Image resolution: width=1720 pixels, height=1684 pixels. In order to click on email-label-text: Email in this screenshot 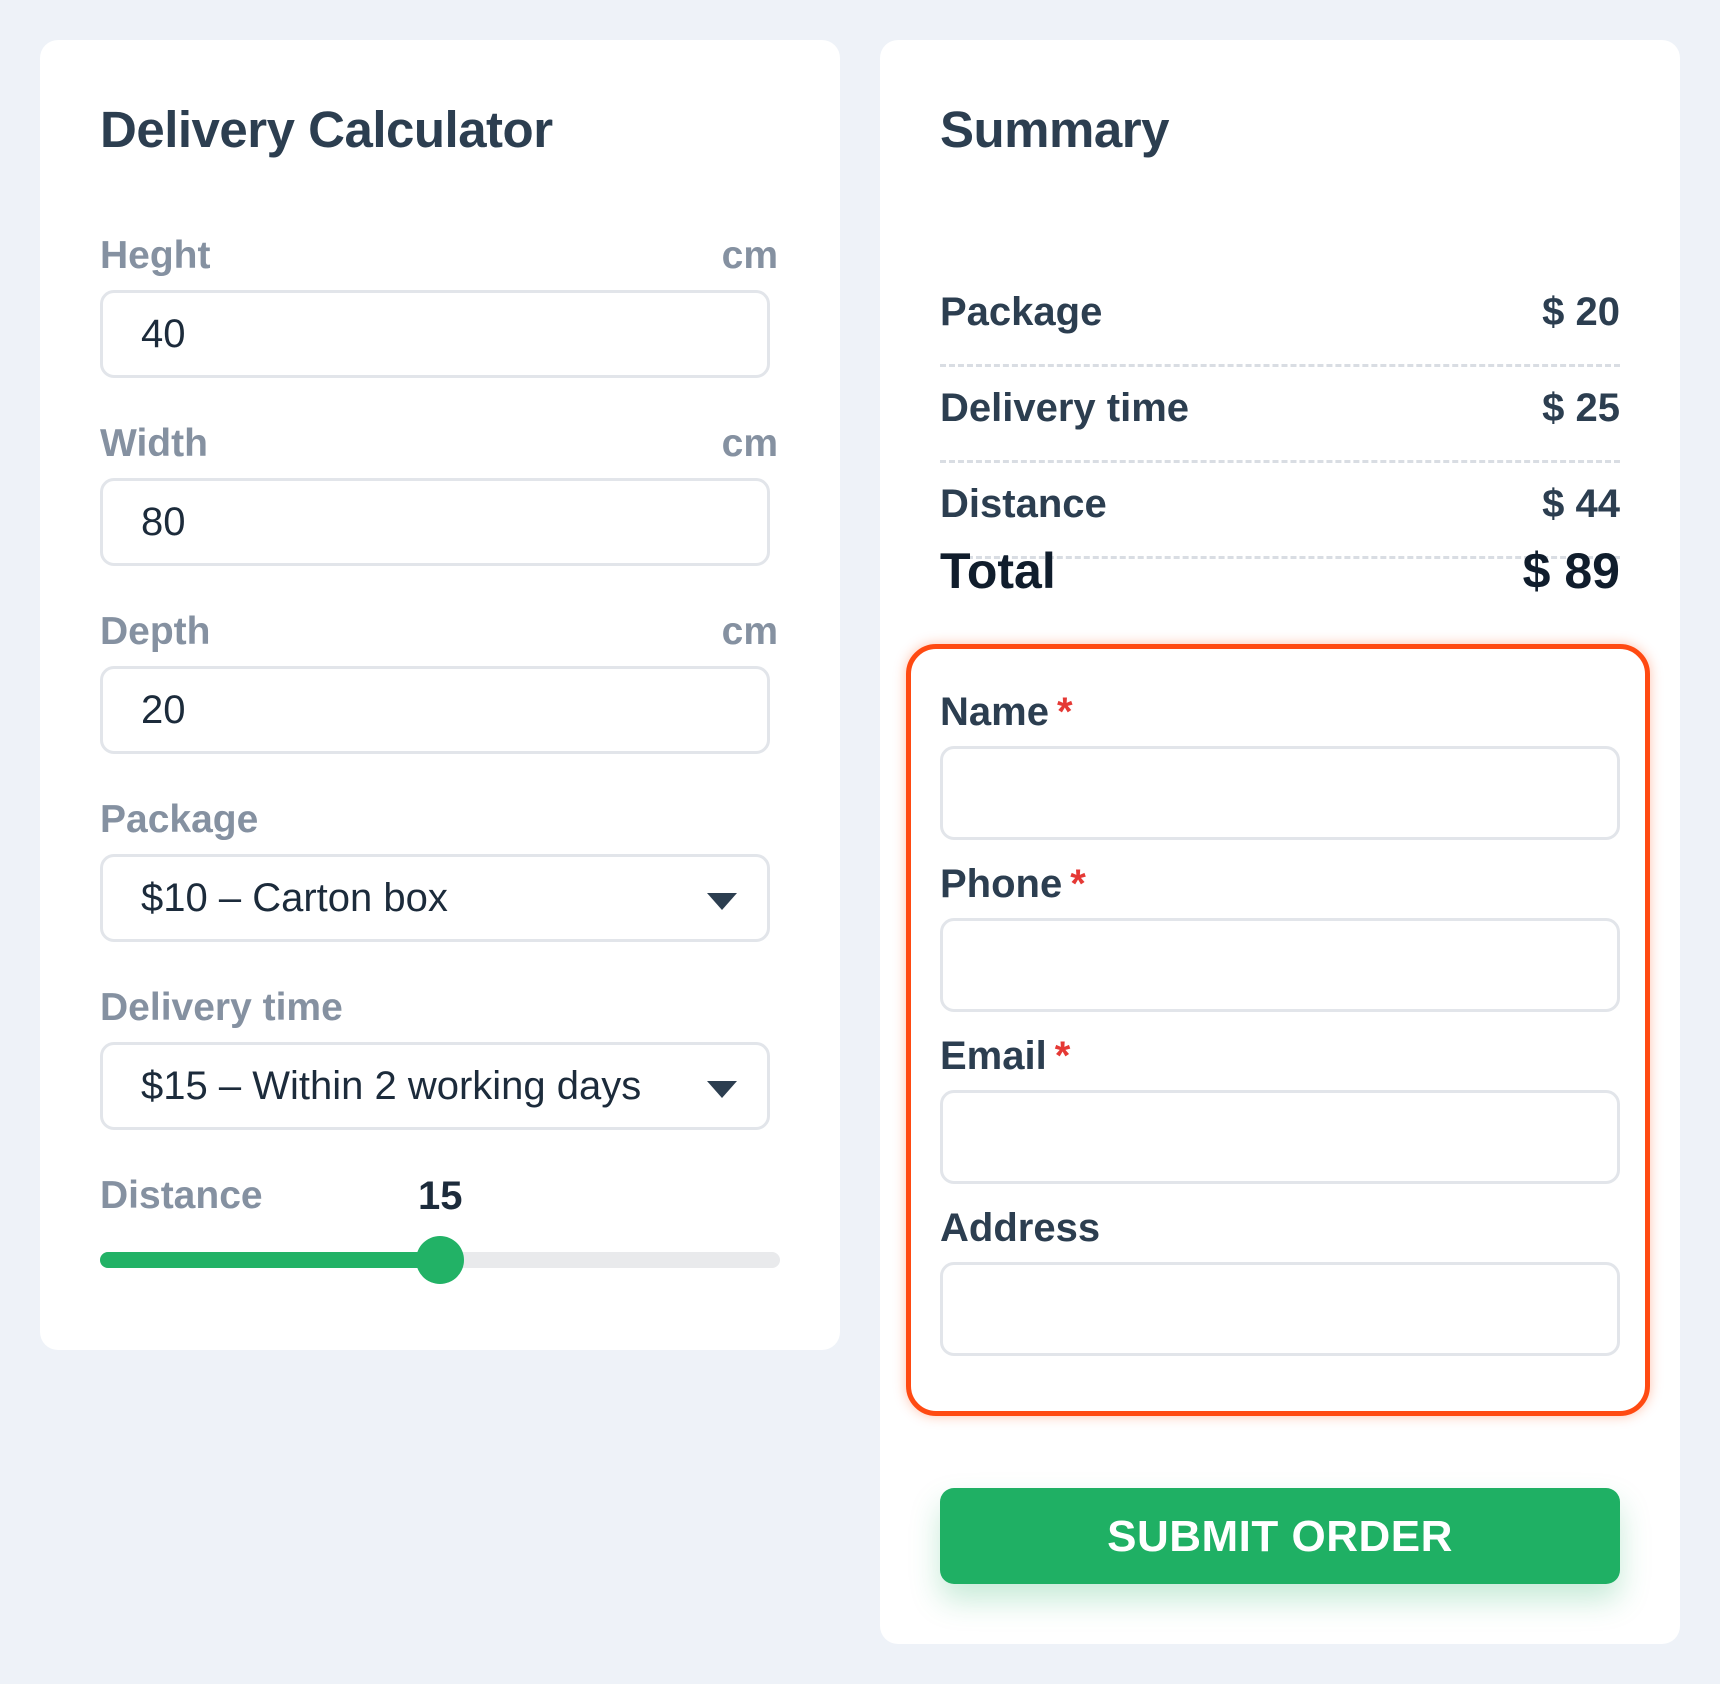, I will do `click(993, 1056)`.